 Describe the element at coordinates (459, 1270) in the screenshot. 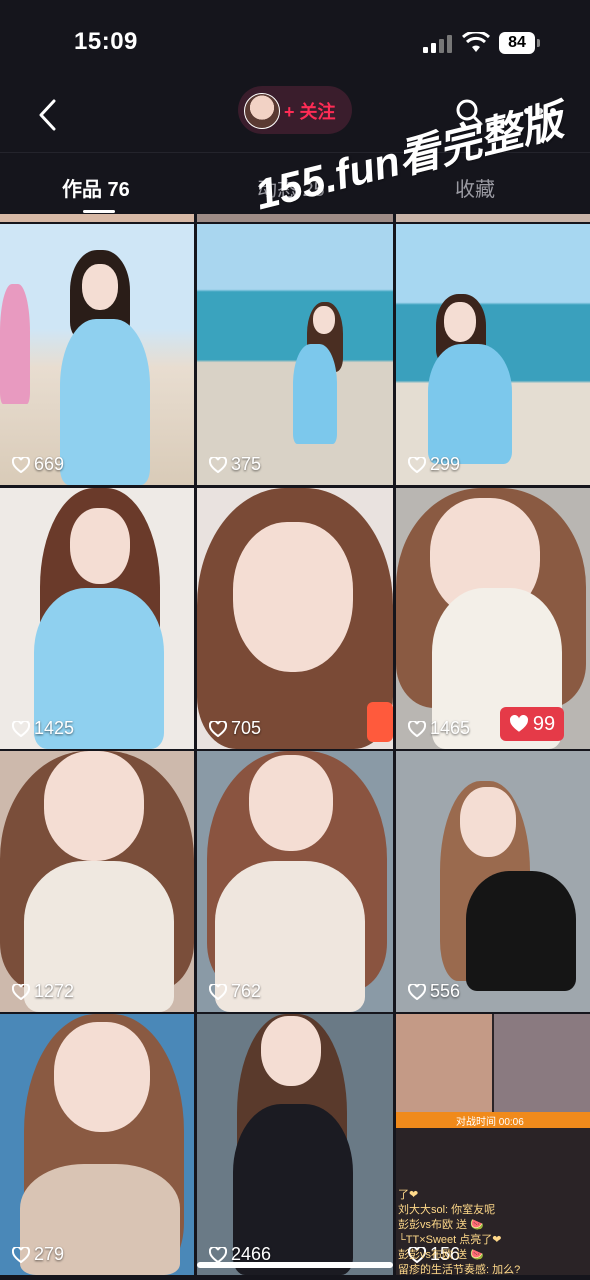

I see `chat-line: 留疹的生活节奏感: 加么?` at that location.